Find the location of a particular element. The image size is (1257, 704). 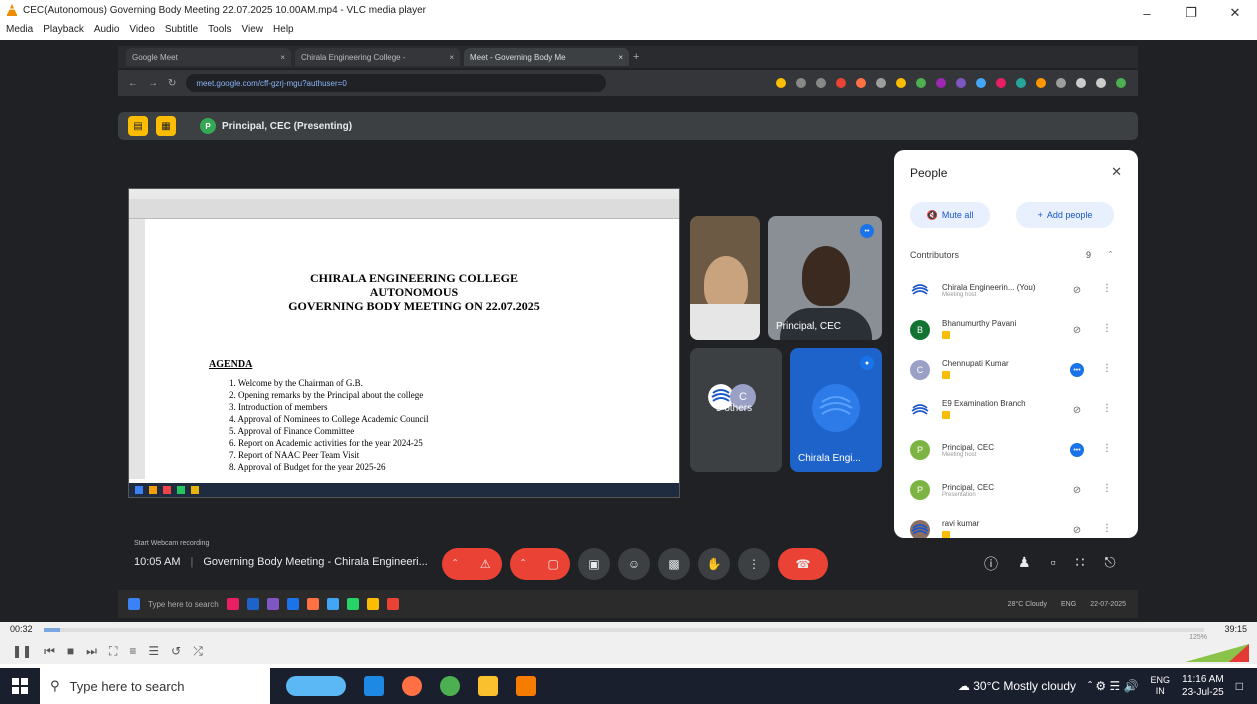

next-icon: ⏭ is located at coordinates (91, 651).